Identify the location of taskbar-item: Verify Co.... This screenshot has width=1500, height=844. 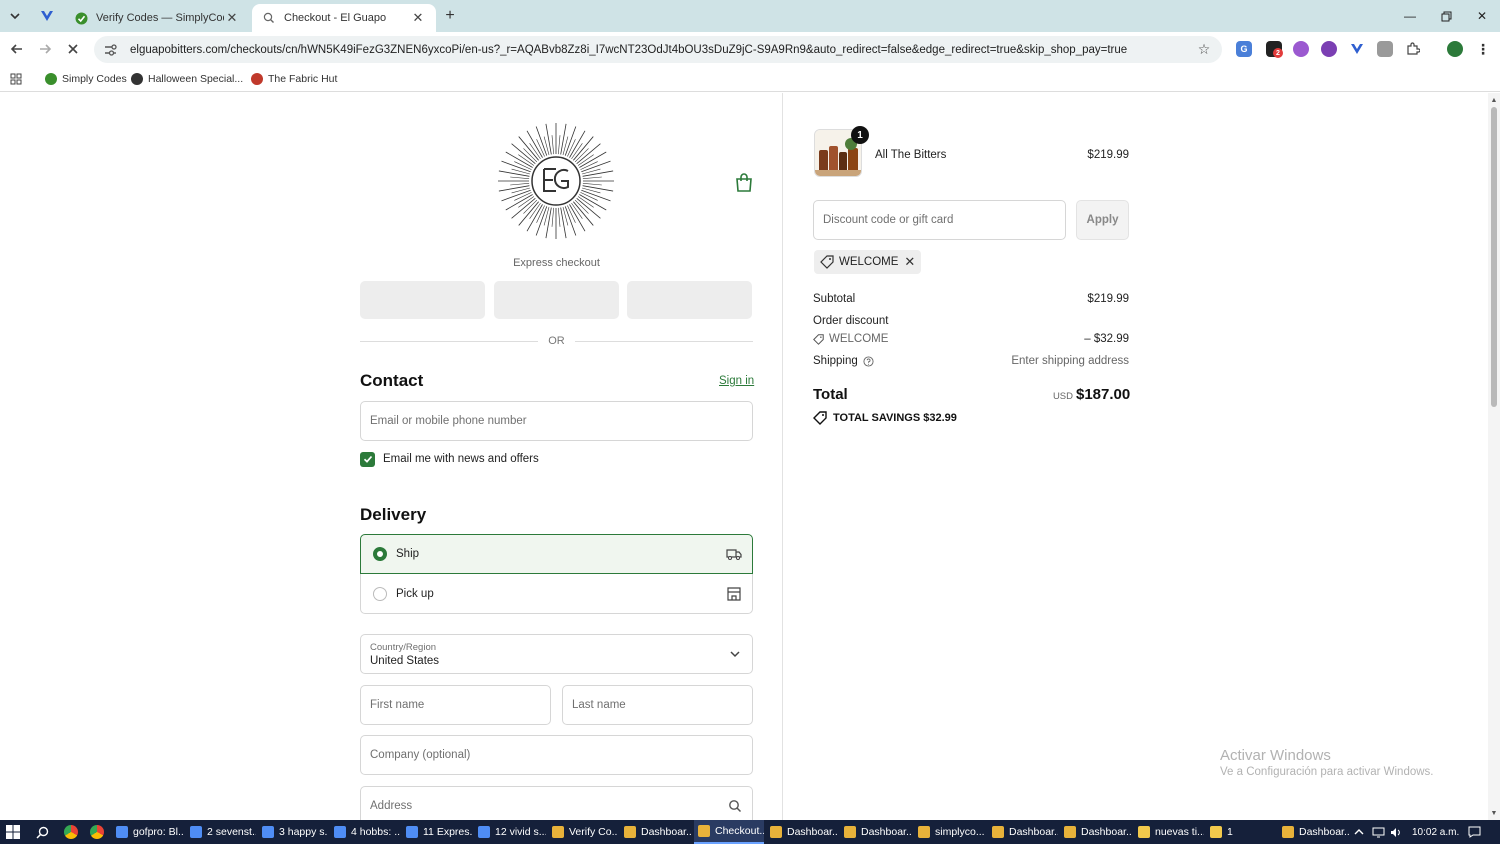
(583, 832).